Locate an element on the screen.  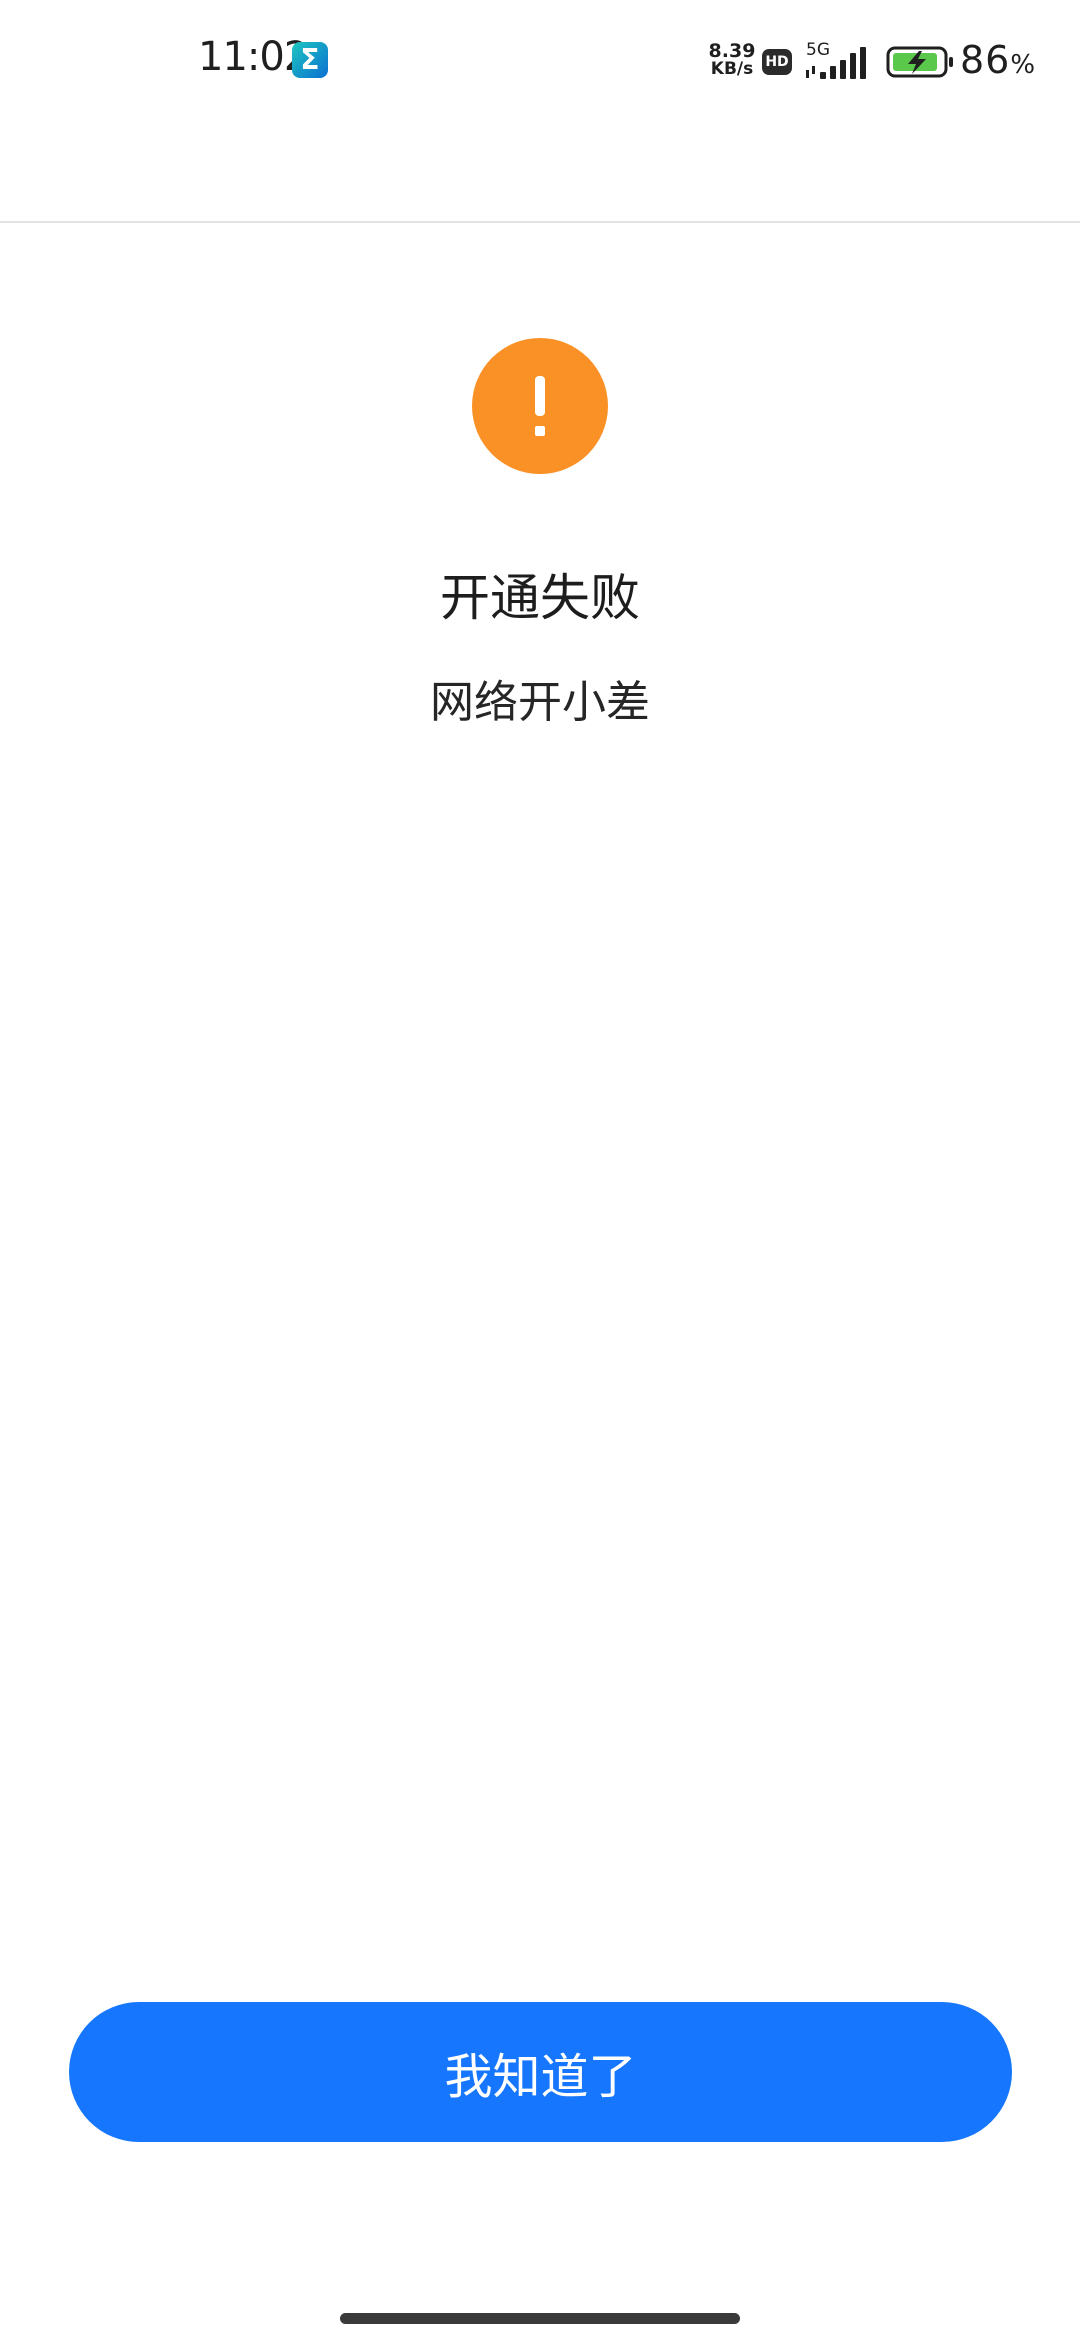
network-speed: 8.39 KB/s is located at coordinates (732, 59).